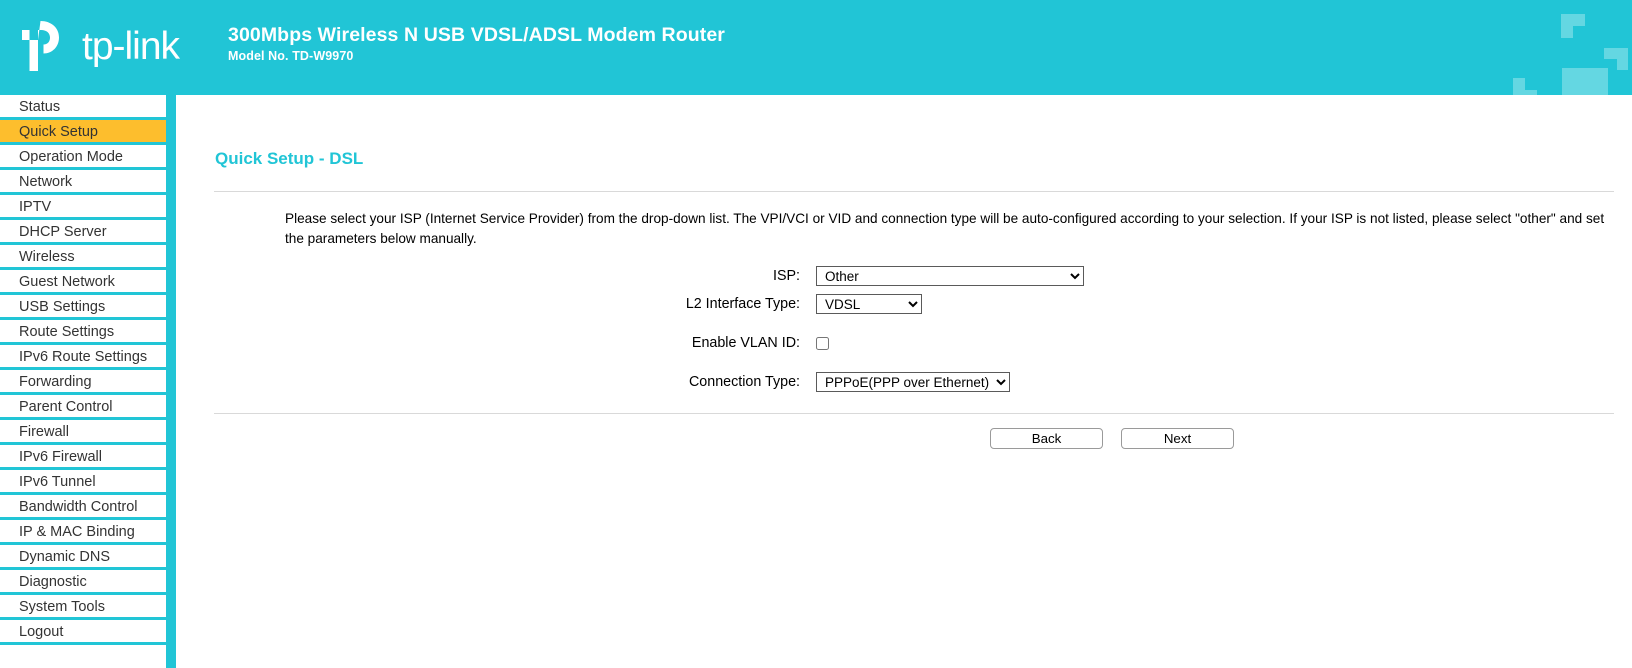 The width and height of the screenshot is (1632, 668). Describe the element at coordinates (918, 439) in the screenshot. I see `action-buttons: Back Next` at that location.